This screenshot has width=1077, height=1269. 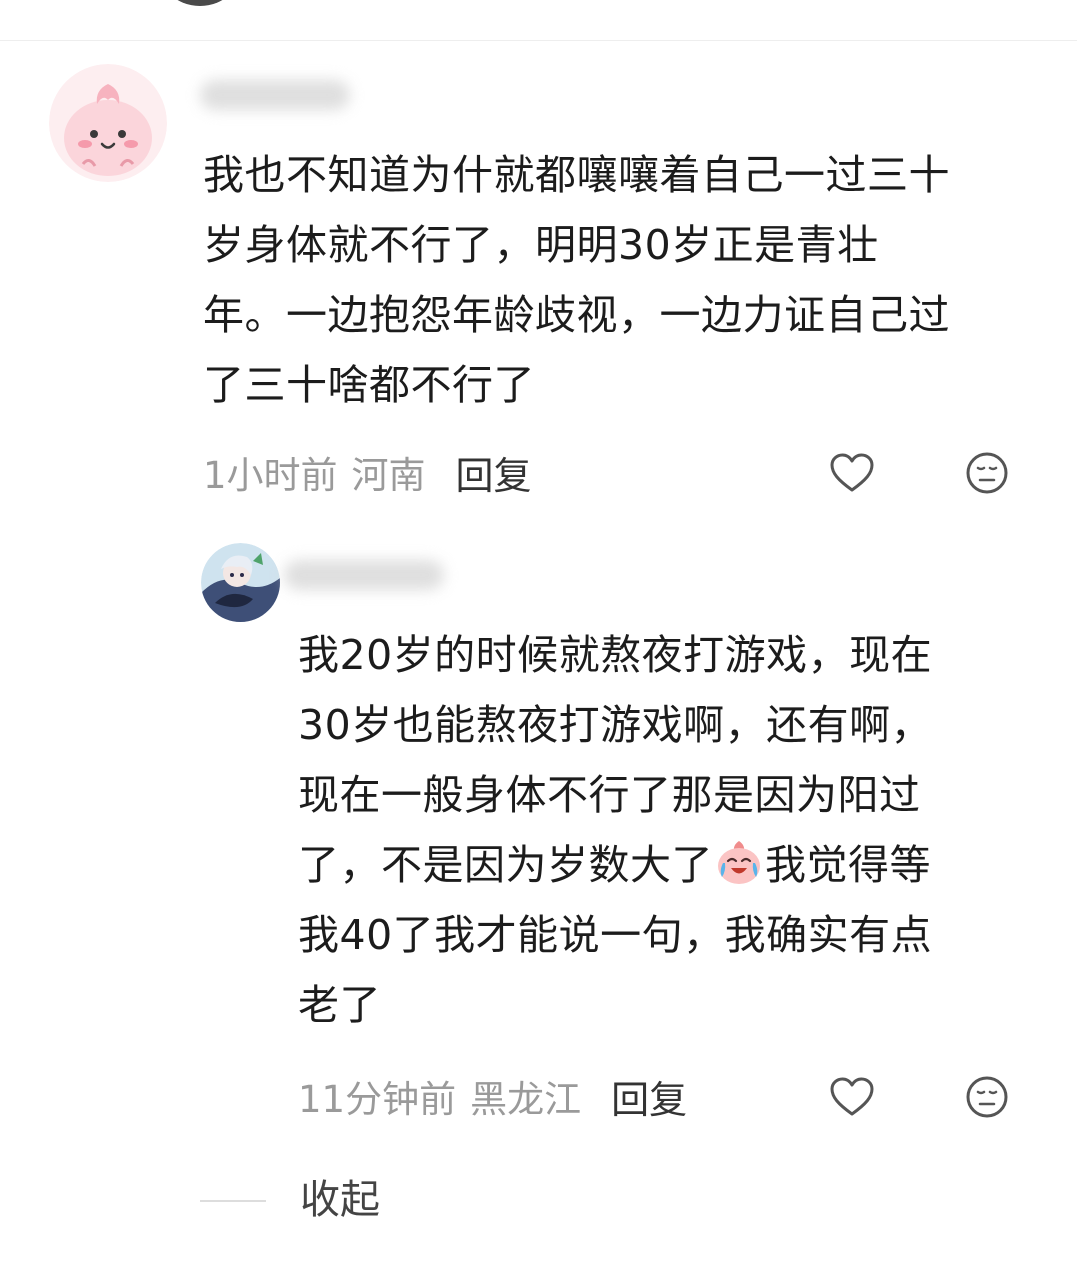 What do you see at coordinates (541, 245) in the screenshot?
I see `comment-line: 岁身体就不行了，明明30岁正是青壮` at bounding box center [541, 245].